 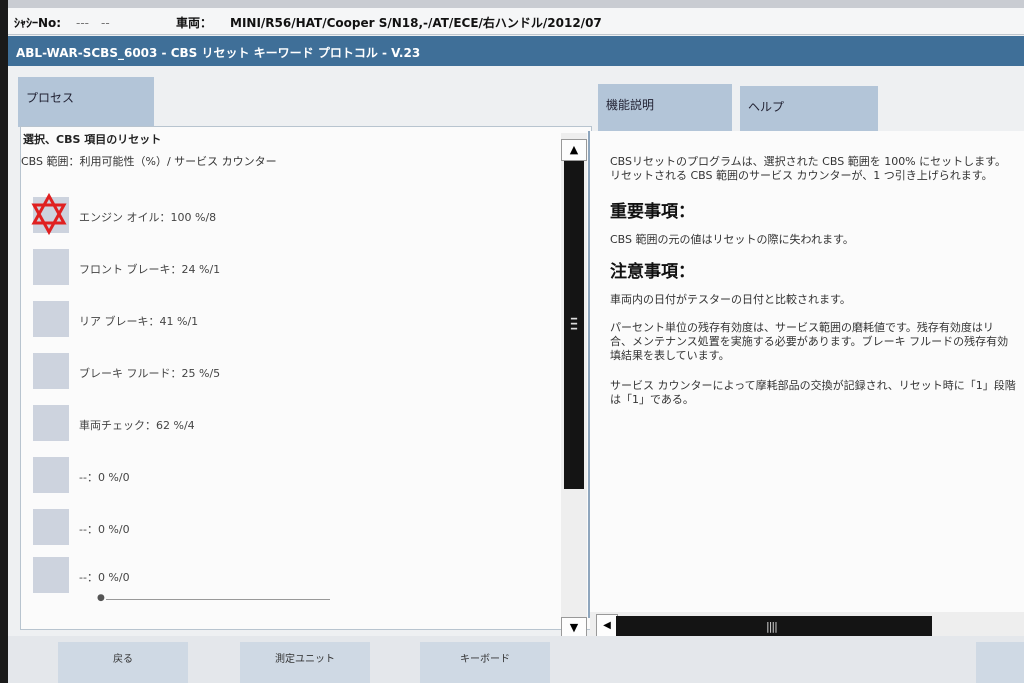 I want to click on chassis-value: ‐‐‐ ‐‐, so click(x=93, y=23).